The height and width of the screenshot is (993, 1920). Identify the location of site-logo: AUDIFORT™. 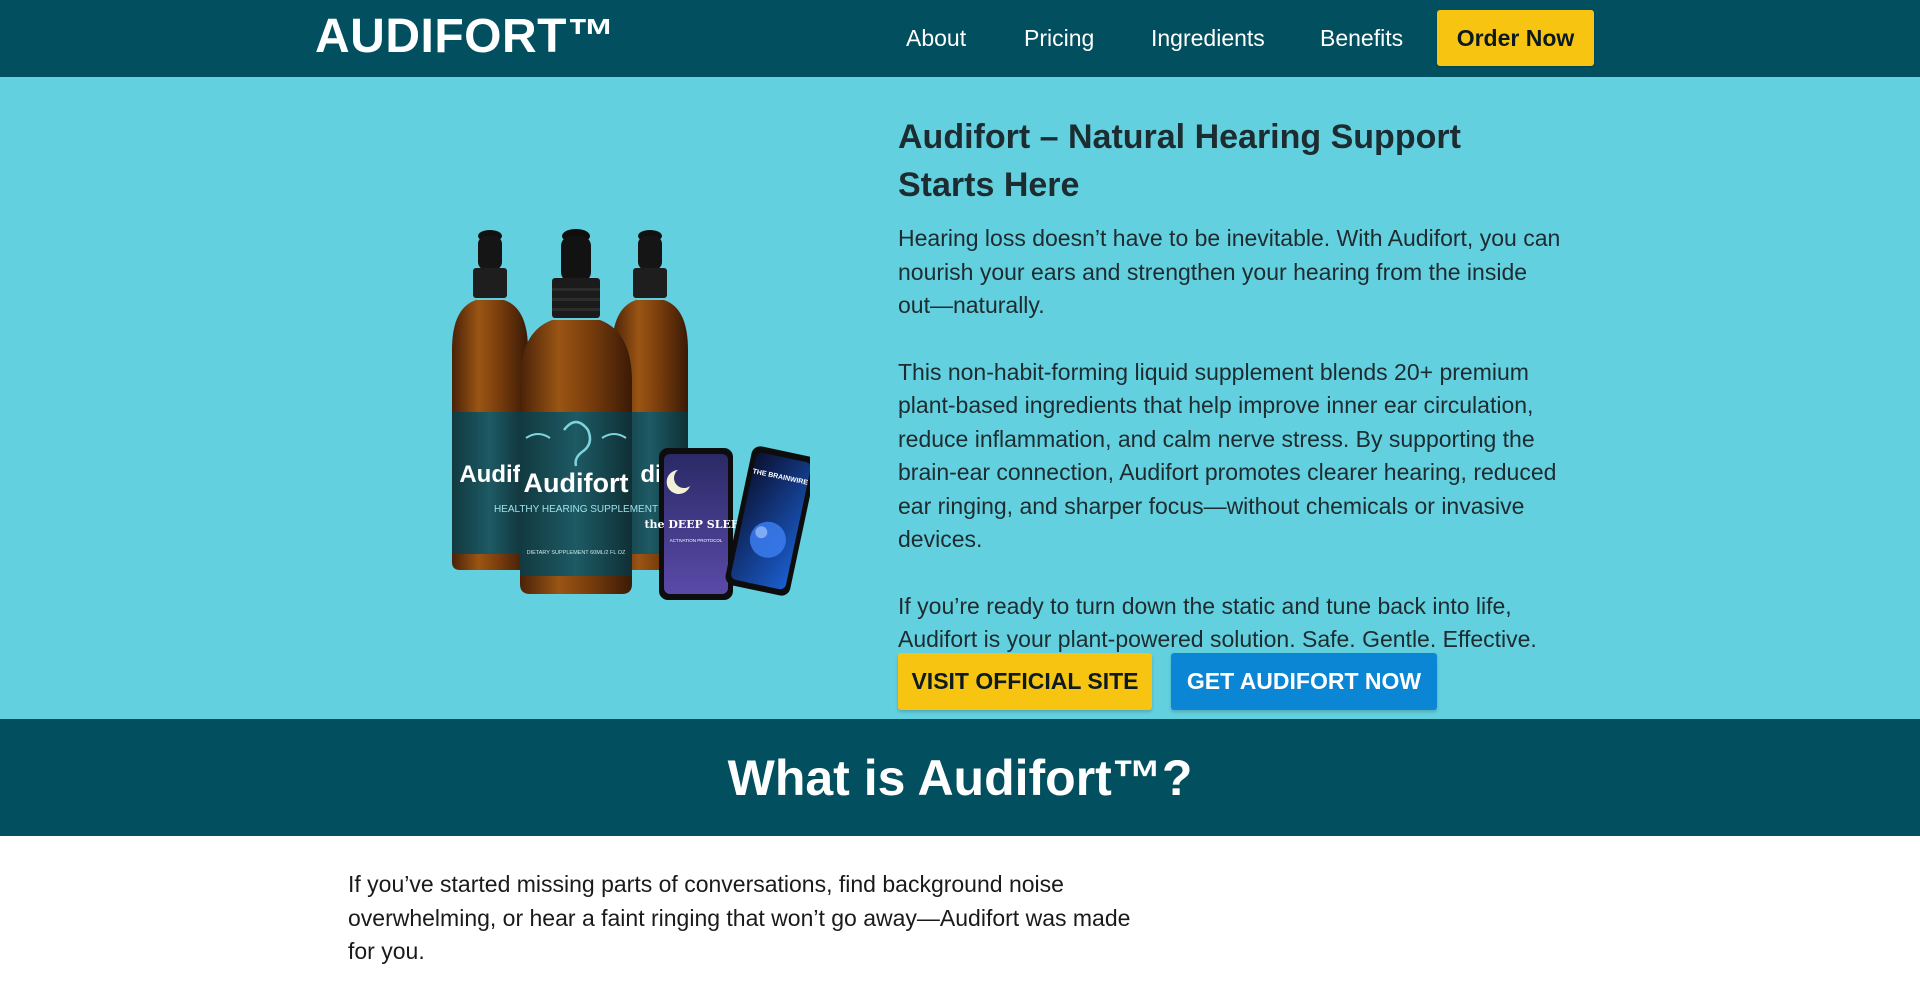
(465, 37).